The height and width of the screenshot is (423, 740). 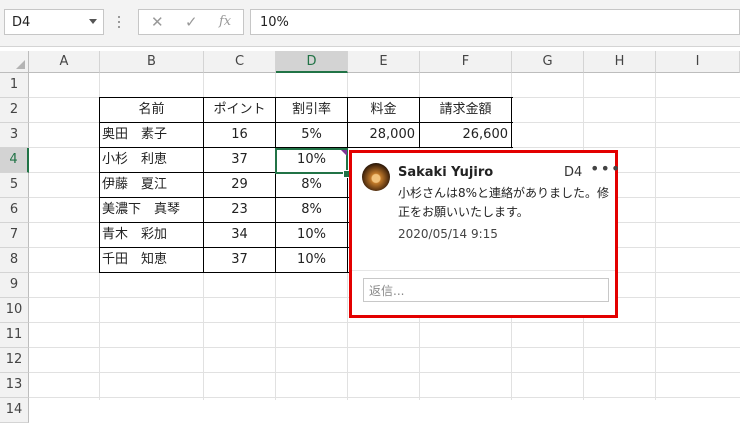 I want to click on cancel-icon: ✕, so click(x=157, y=22).